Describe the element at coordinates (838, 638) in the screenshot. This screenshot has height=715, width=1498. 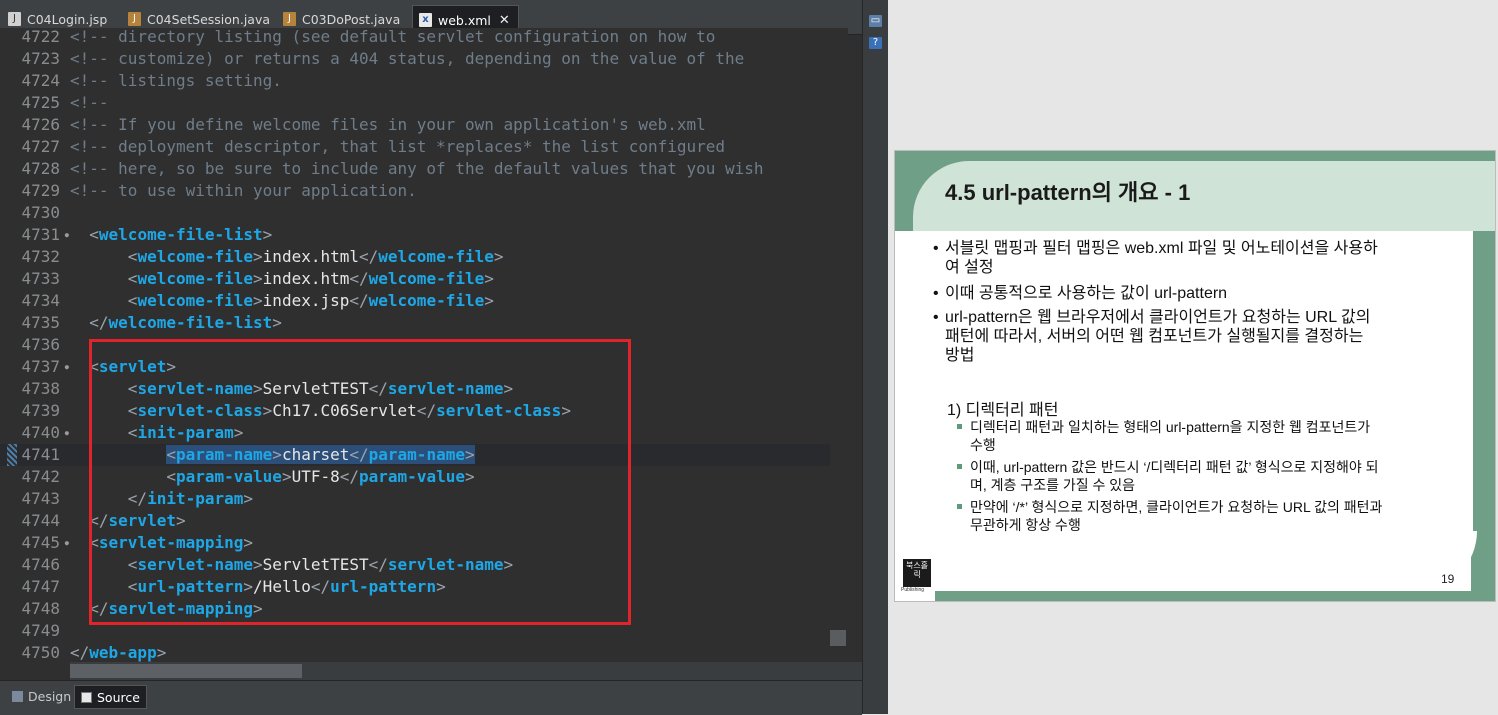
I see `vertical-scroll-thumb` at that location.